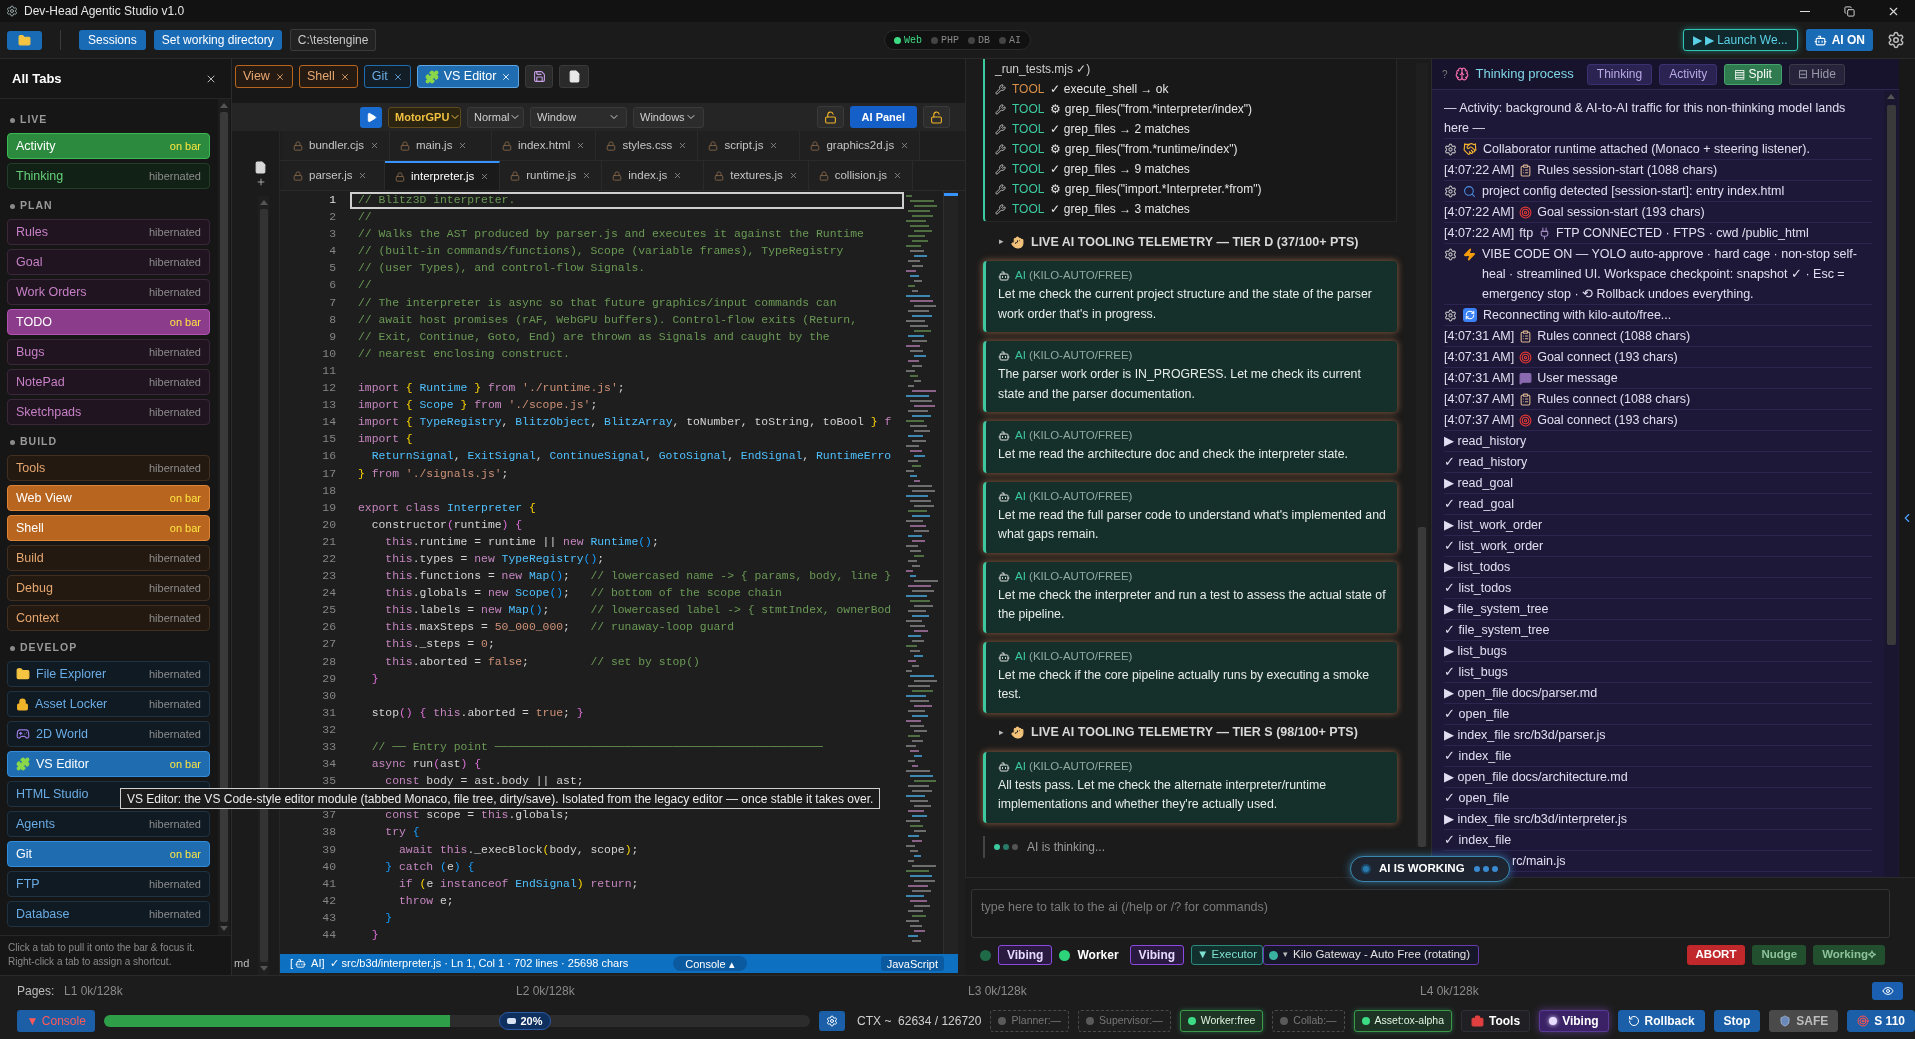 The height and width of the screenshot is (1039, 1915). Describe the element at coordinates (371, 117) in the screenshot. I see `run-button` at that location.